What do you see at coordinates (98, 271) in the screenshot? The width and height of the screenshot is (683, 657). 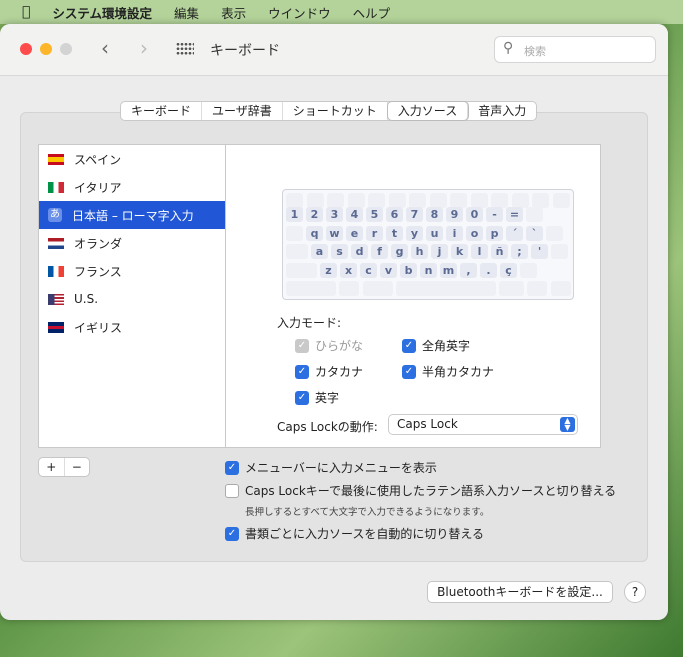 I see `source-label: フランス` at bounding box center [98, 271].